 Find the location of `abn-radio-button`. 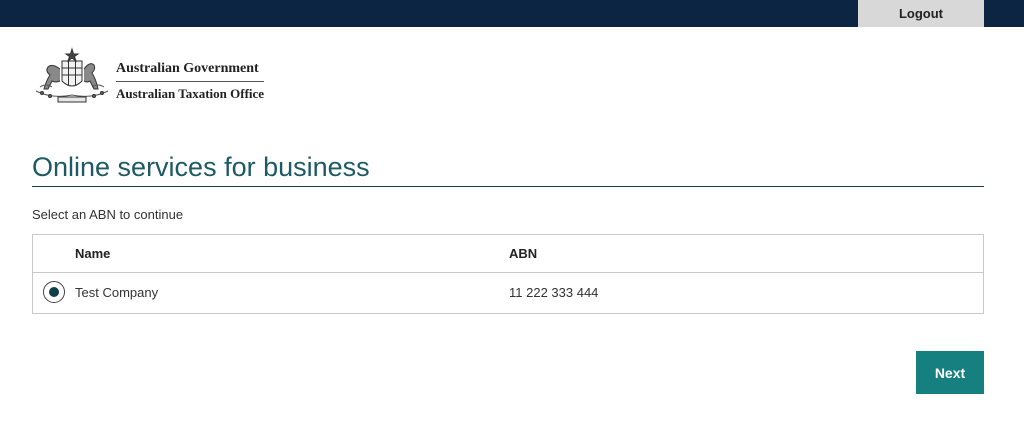

abn-radio-button is located at coordinates (54, 292).